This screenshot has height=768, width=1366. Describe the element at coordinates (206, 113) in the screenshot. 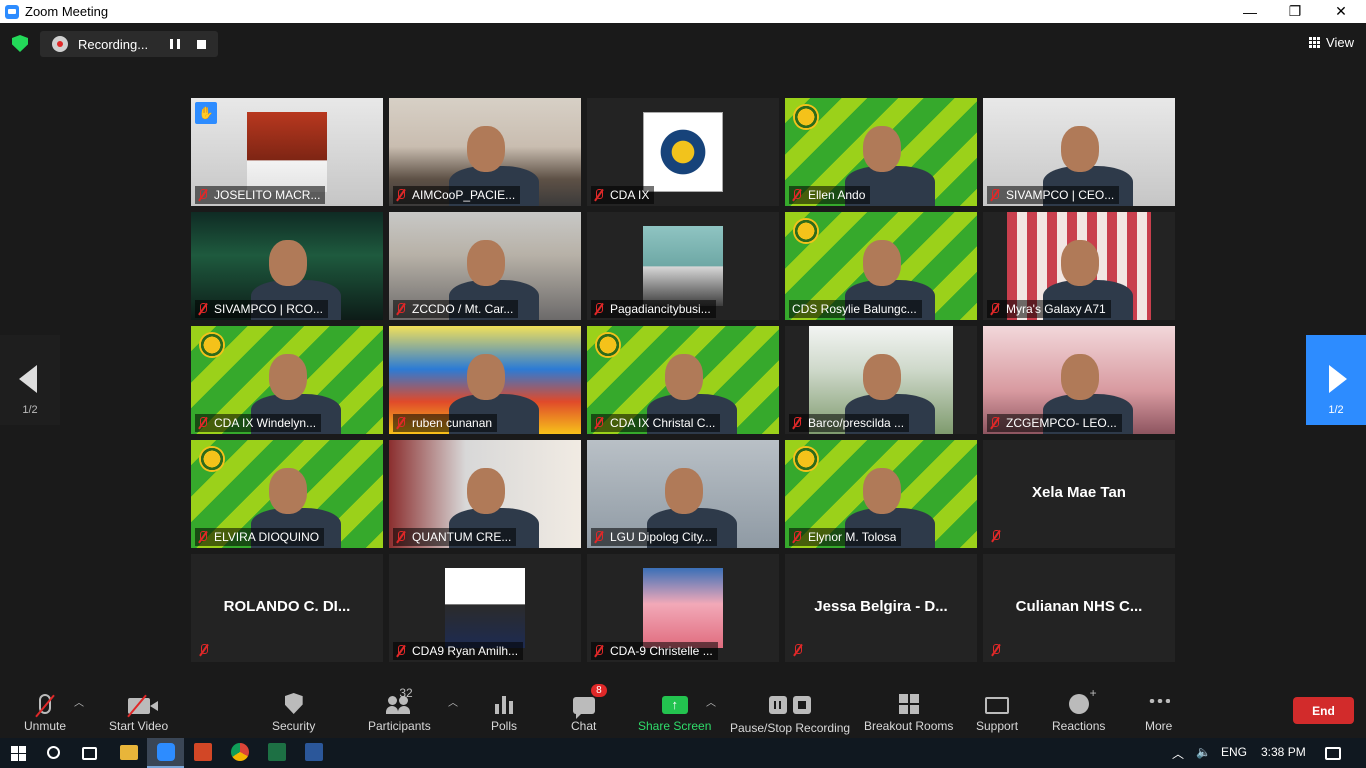

I see `raised-hand-icon: ✋` at that location.